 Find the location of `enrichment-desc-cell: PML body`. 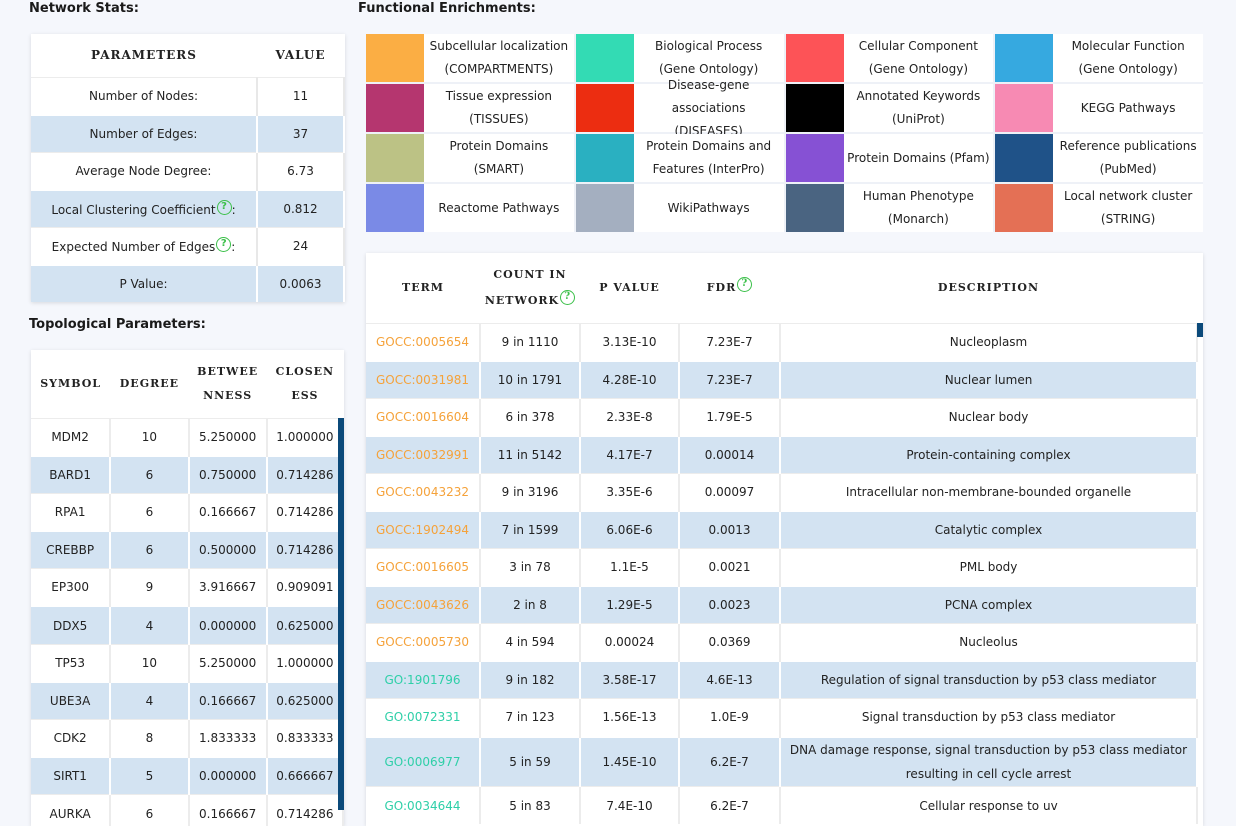

enrichment-desc-cell: PML body is located at coordinates (989, 567).